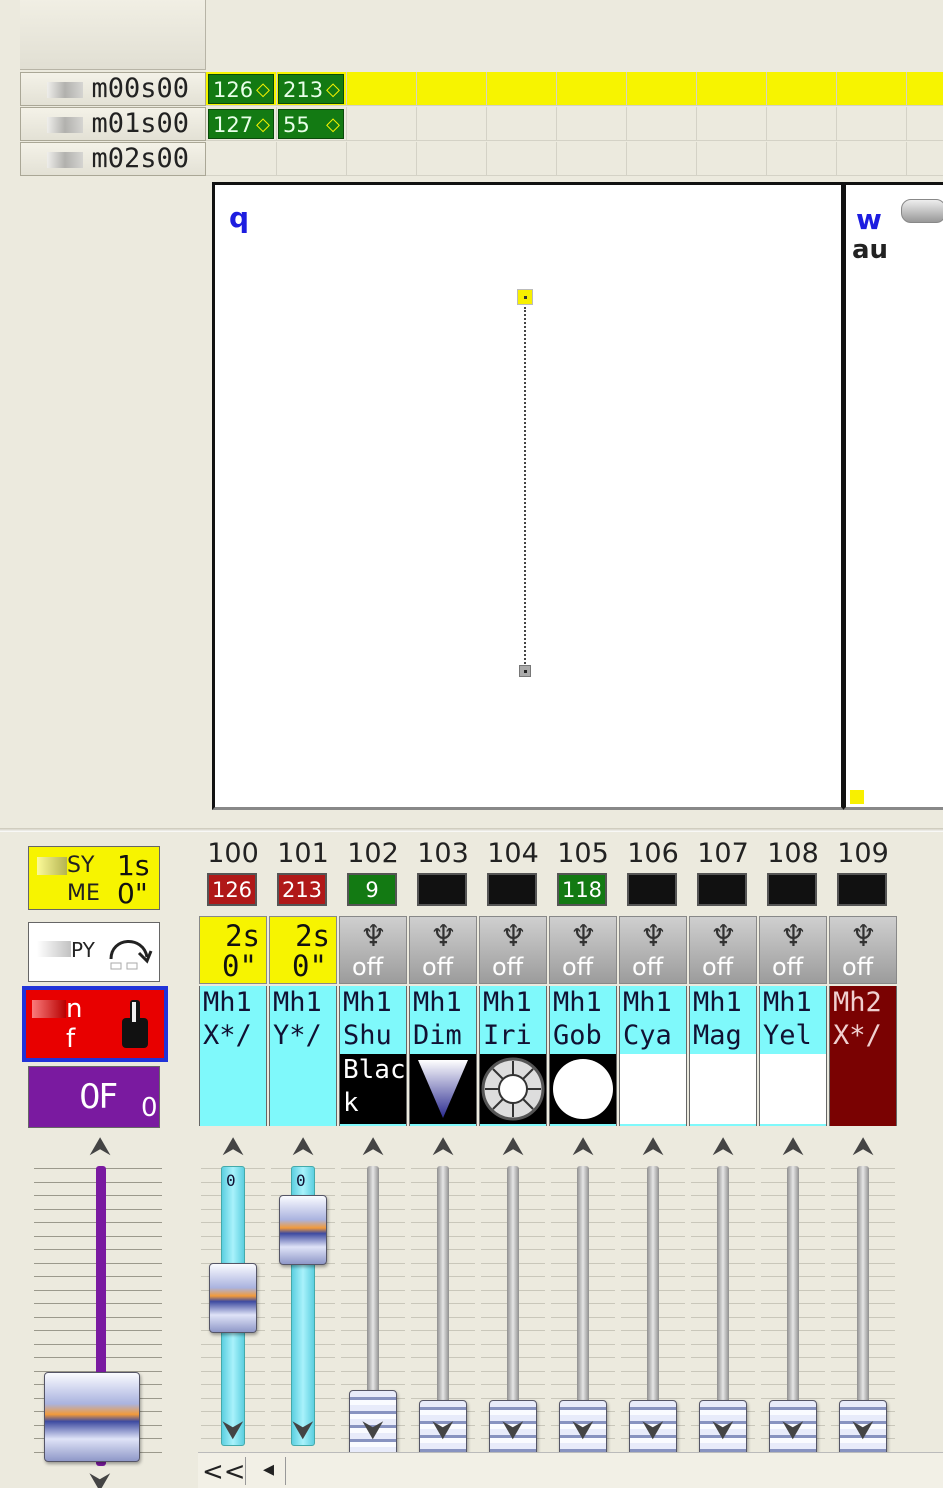 The height and width of the screenshot is (1488, 943). Describe the element at coordinates (863, 1056) in the screenshot. I see `channel-name: Mh2 X*∕` at that location.